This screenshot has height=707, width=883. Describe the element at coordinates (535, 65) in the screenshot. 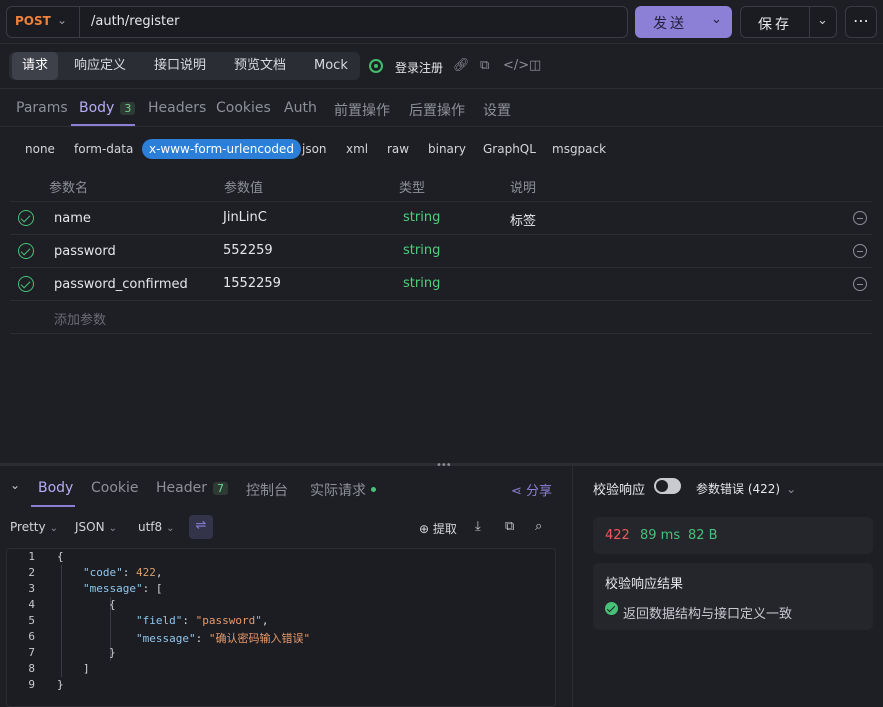

I see `sidebar-toggle-icon: ◫` at that location.